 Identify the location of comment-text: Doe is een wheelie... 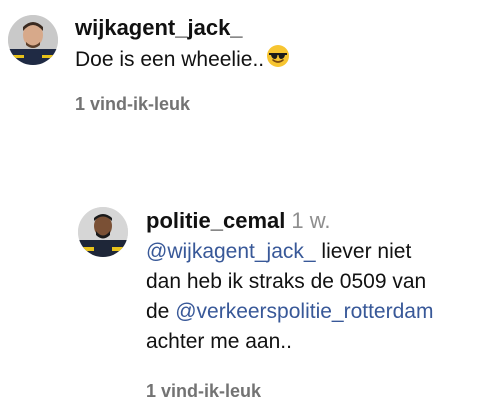
(182, 60).